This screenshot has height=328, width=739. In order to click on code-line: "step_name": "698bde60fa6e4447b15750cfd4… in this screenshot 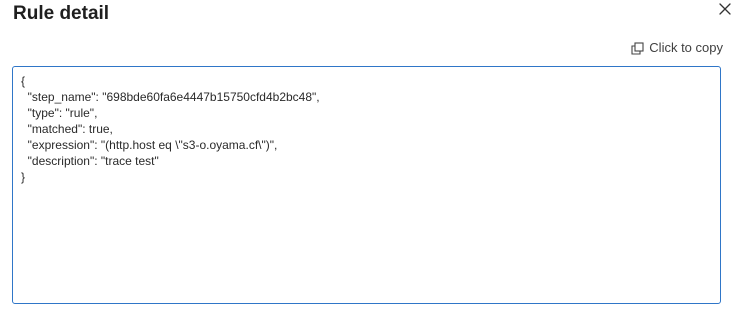, I will do `click(170, 97)`.